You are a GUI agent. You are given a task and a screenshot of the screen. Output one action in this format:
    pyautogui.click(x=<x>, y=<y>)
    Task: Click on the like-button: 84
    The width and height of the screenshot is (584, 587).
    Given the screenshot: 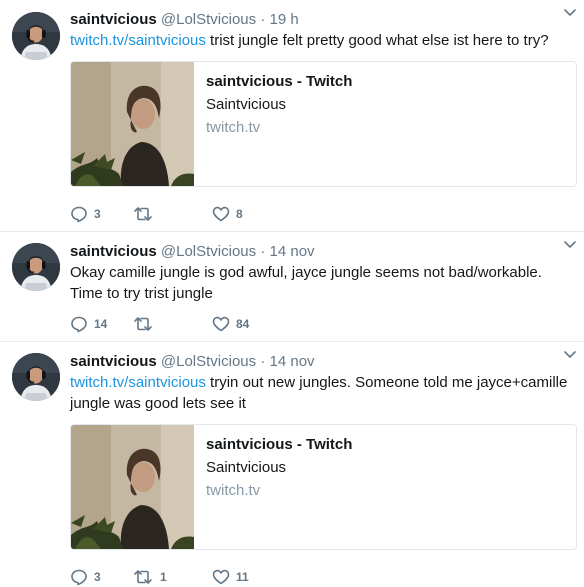 What is the action you would take?
    pyautogui.click(x=230, y=324)
    